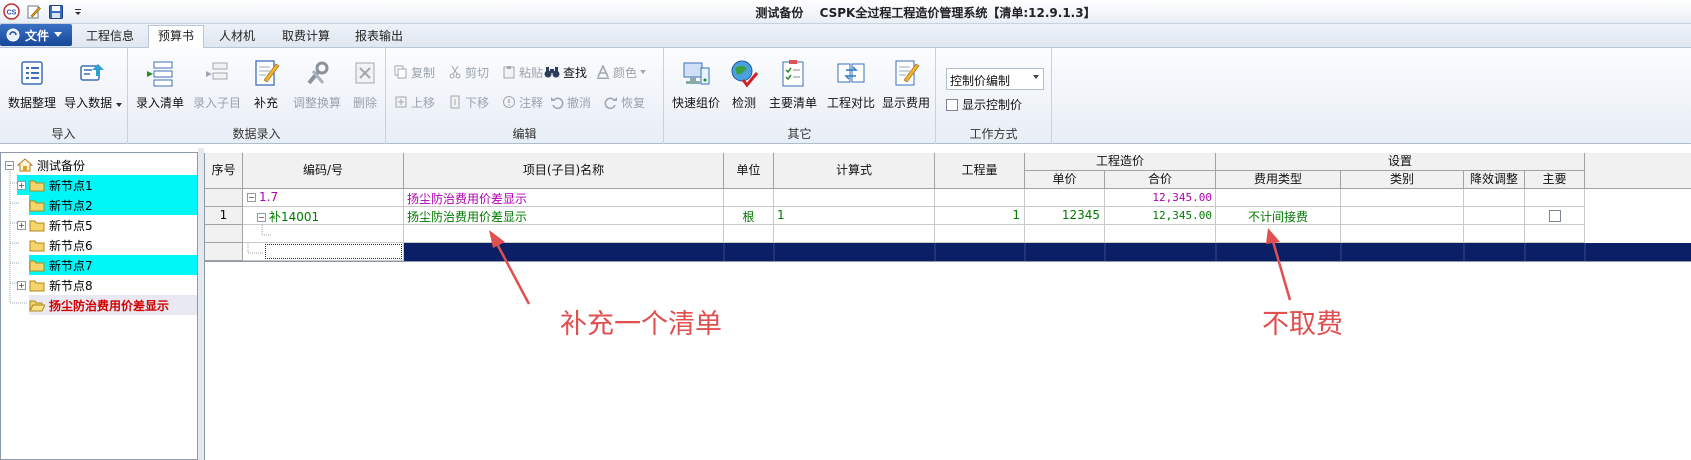 The height and width of the screenshot is (460, 1691). I want to click on row3-formula, so click(854, 234).